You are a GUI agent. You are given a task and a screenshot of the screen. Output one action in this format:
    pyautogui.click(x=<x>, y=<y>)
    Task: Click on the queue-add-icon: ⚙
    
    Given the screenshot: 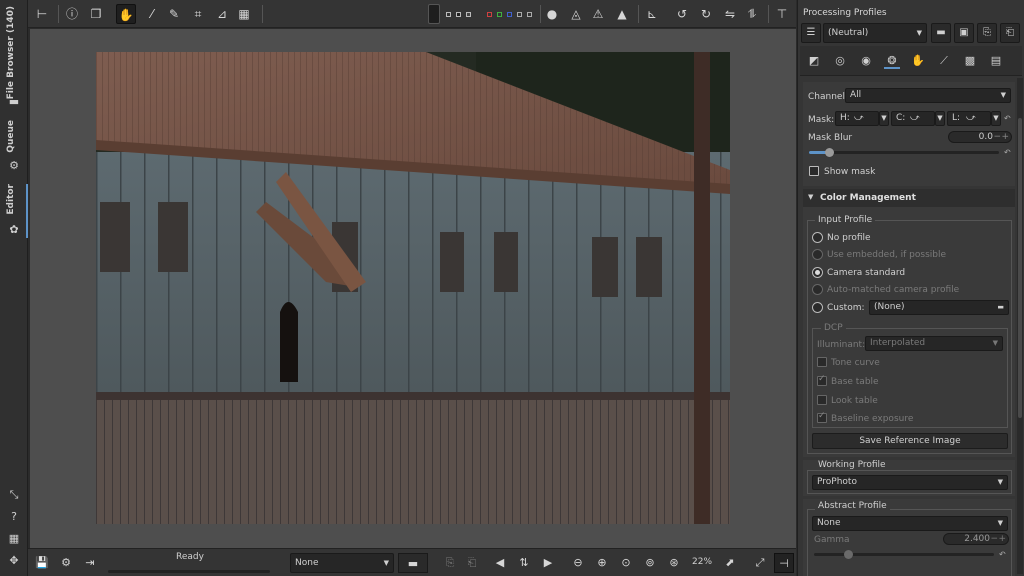 What is the action you would take?
    pyautogui.click(x=66, y=563)
    